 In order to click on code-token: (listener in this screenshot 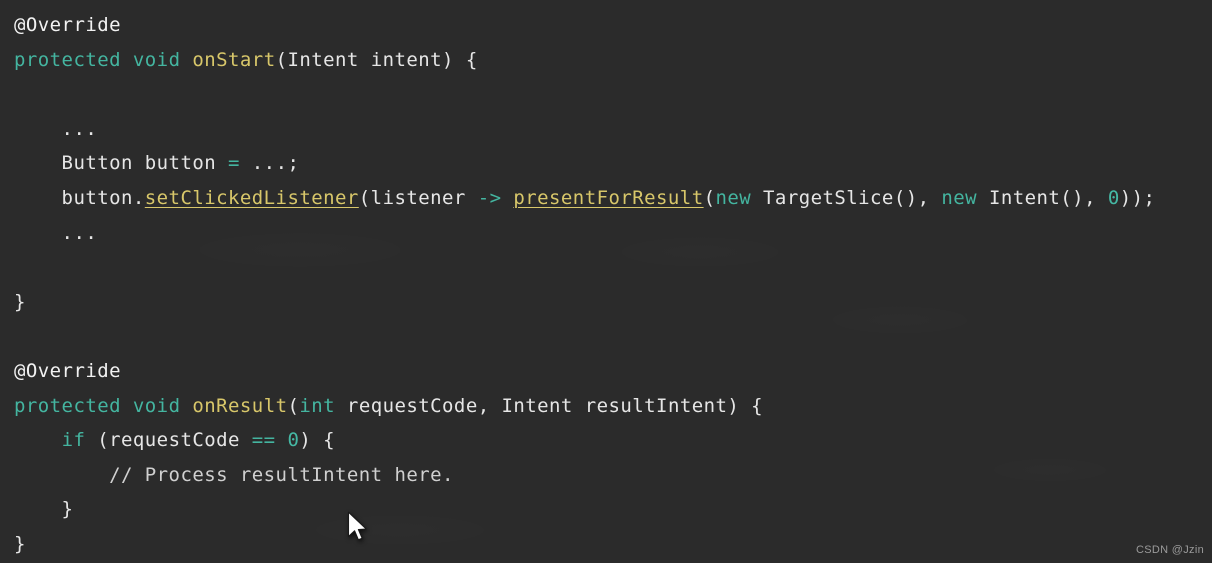, I will do `click(418, 197)`.